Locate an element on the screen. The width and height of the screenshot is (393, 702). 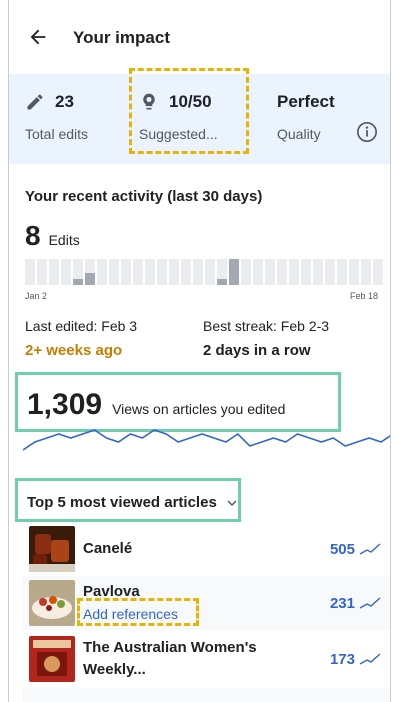
suggested-highlight is located at coordinates (189, 111).